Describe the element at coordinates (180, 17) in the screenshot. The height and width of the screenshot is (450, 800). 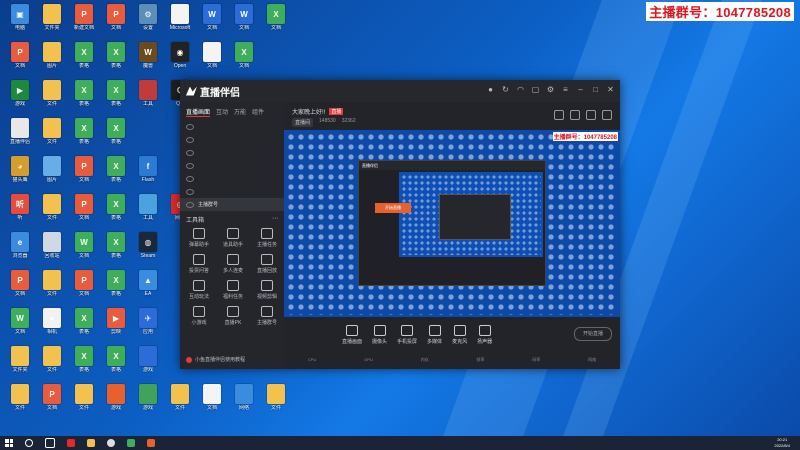
I see `desktop-icon: Microsoft` at that location.